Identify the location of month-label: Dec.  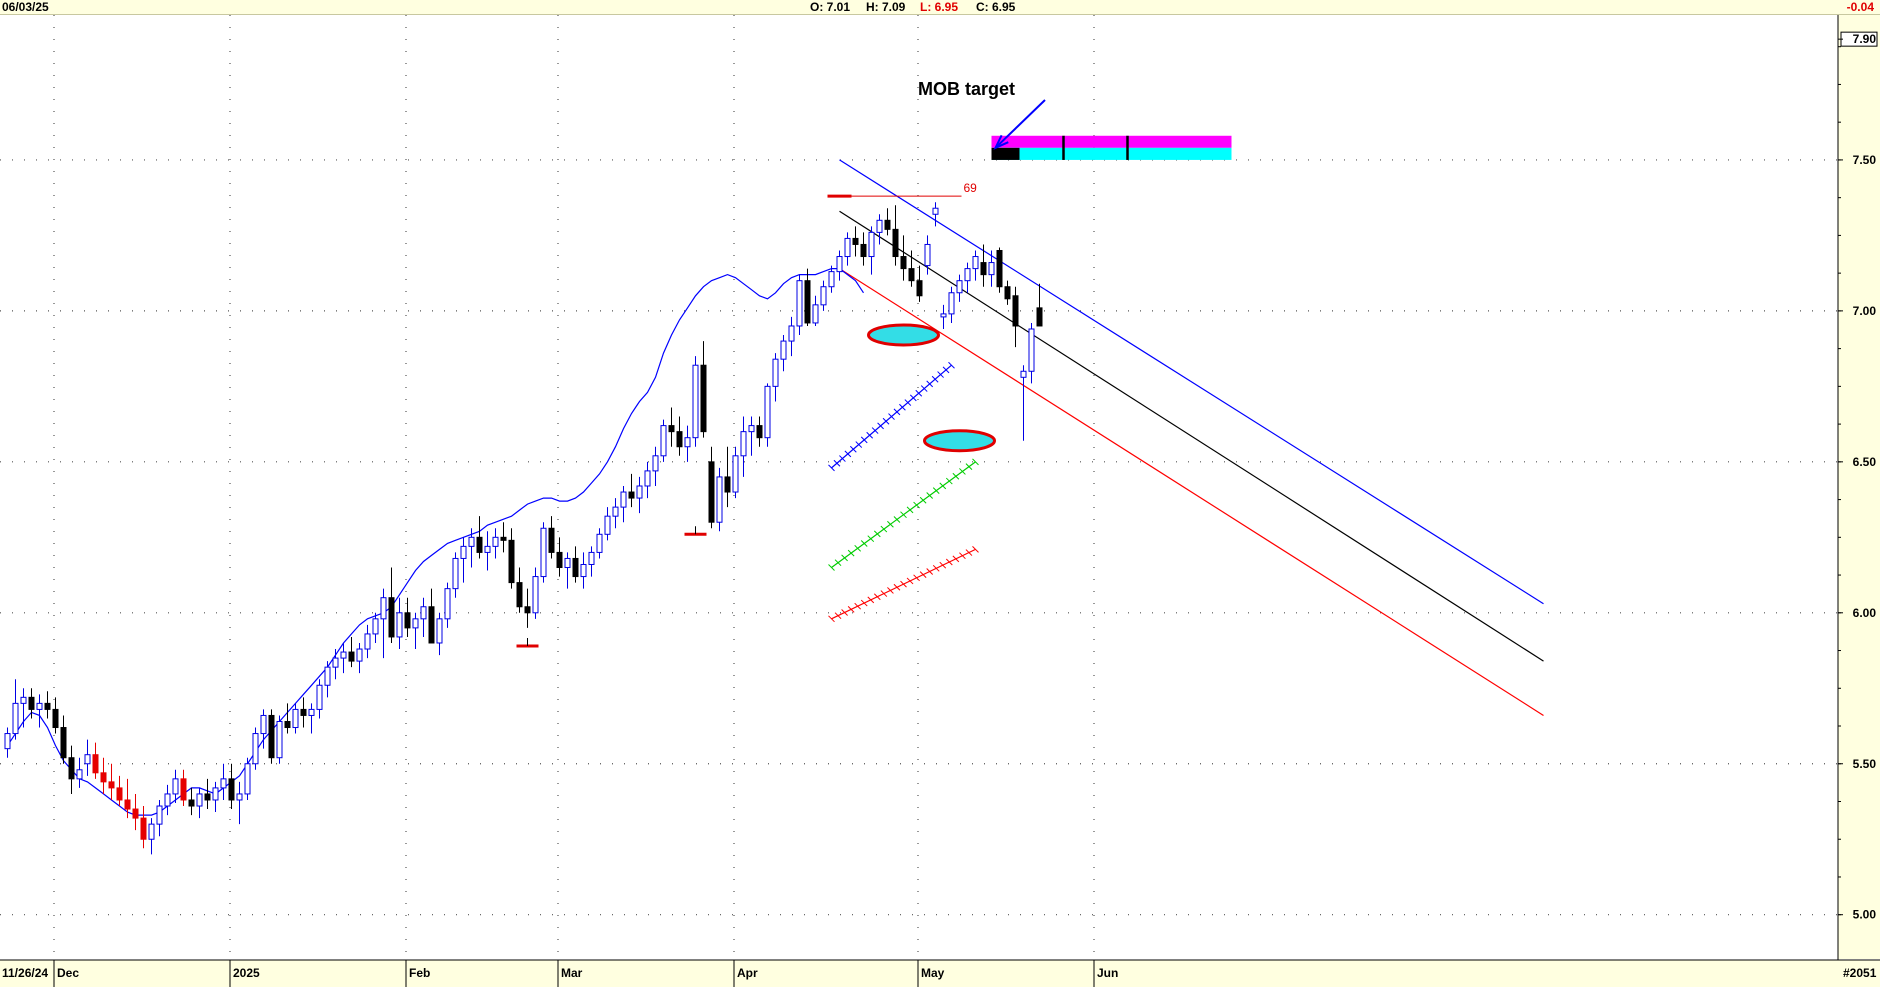
(68, 973).